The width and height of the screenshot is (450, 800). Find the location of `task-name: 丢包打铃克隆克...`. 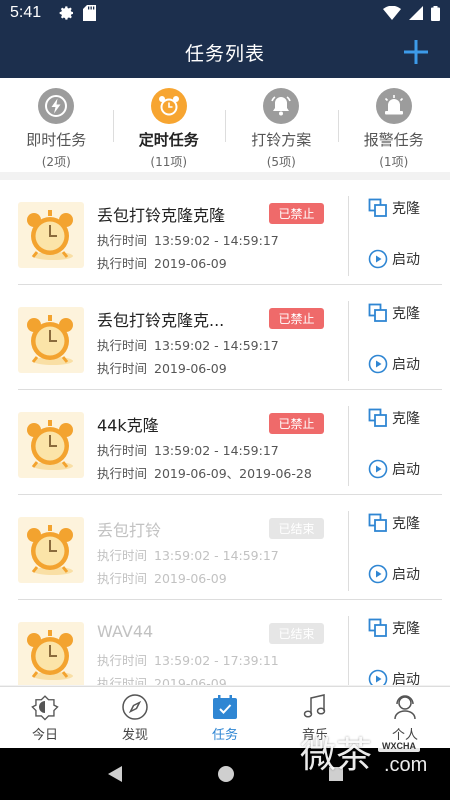

task-name: 丢包打铃克隆克... is located at coordinates (161, 320).